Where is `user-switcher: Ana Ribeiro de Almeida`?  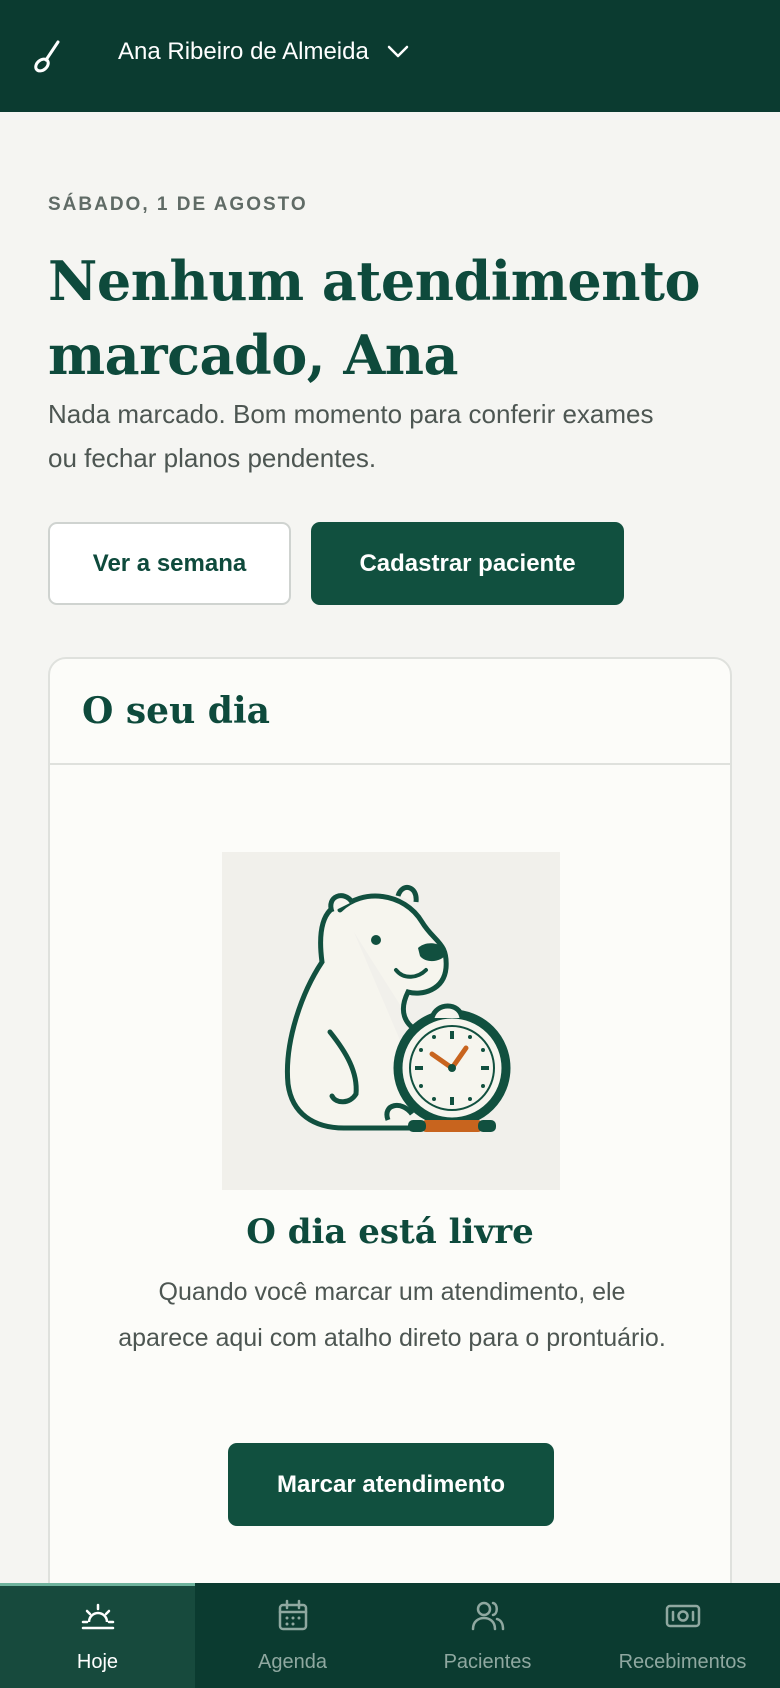 user-switcher: Ana Ribeiro de Almeida is located at coordinates (263, 52).